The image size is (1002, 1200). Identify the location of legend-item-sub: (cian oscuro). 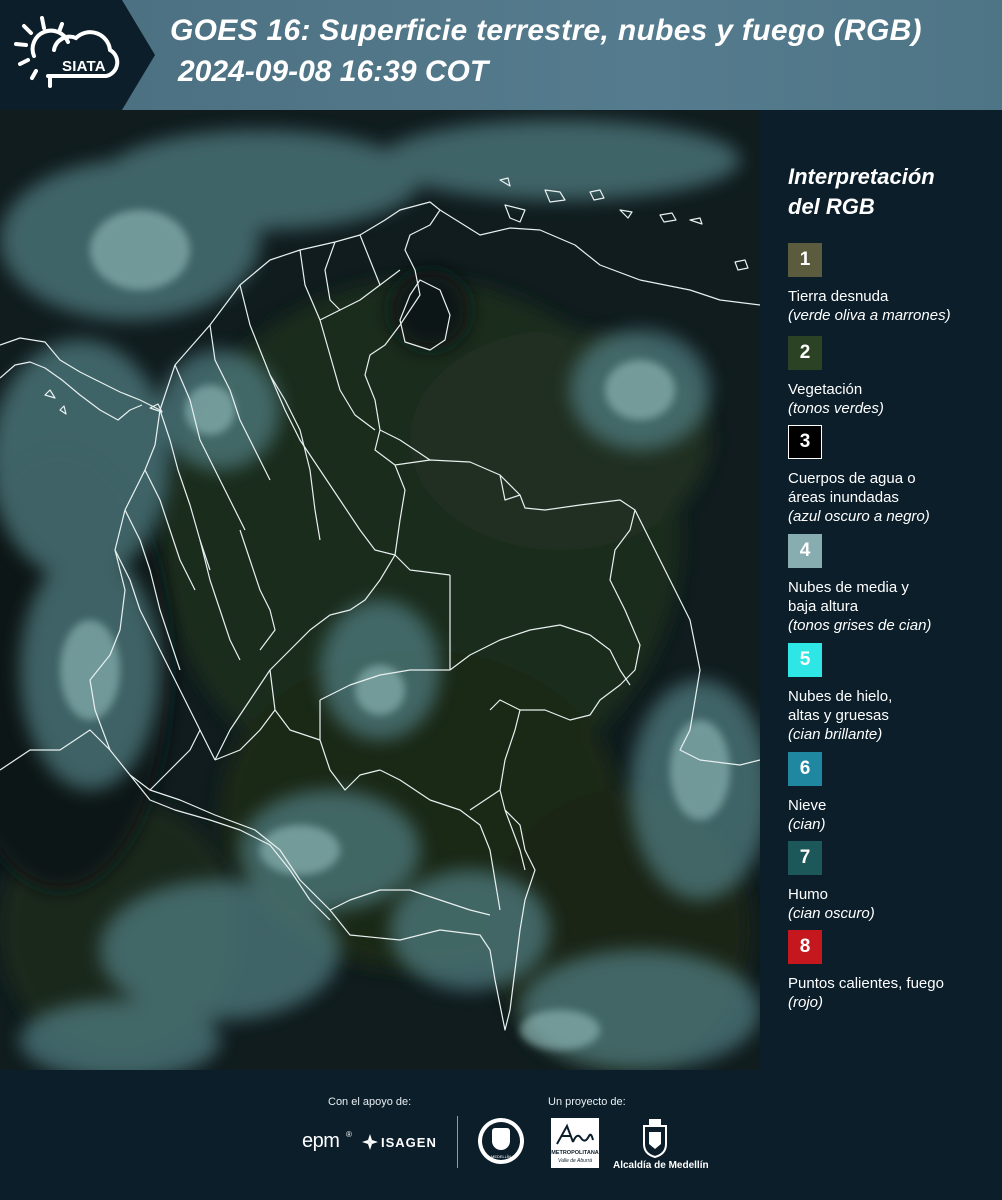
(831, 913).